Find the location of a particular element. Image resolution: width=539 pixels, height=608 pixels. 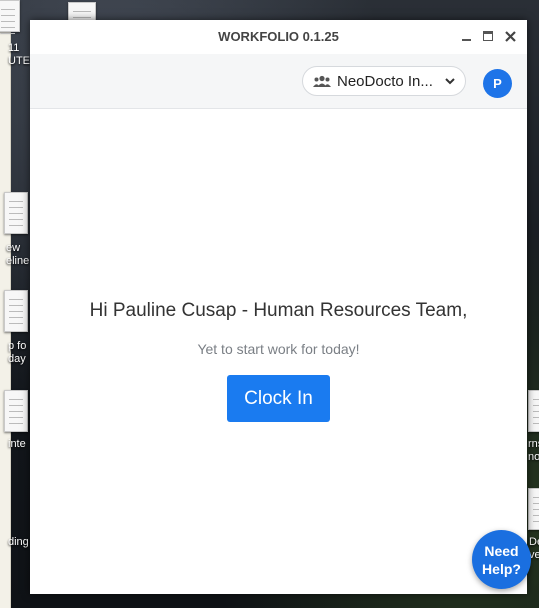

user-avatar: P is located at coordinates (497, 83).